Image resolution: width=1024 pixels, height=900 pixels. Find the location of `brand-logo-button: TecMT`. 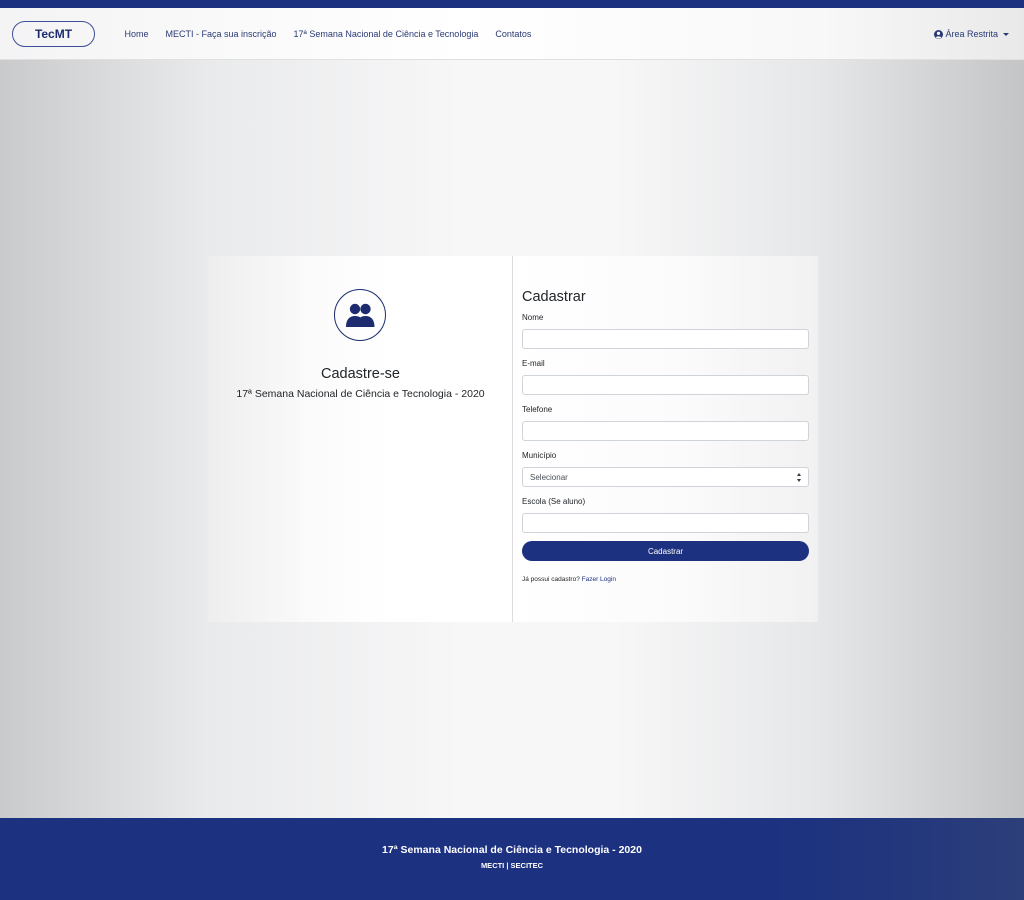

brand-logo-button: TecMT is located at coordinates (53, 34).